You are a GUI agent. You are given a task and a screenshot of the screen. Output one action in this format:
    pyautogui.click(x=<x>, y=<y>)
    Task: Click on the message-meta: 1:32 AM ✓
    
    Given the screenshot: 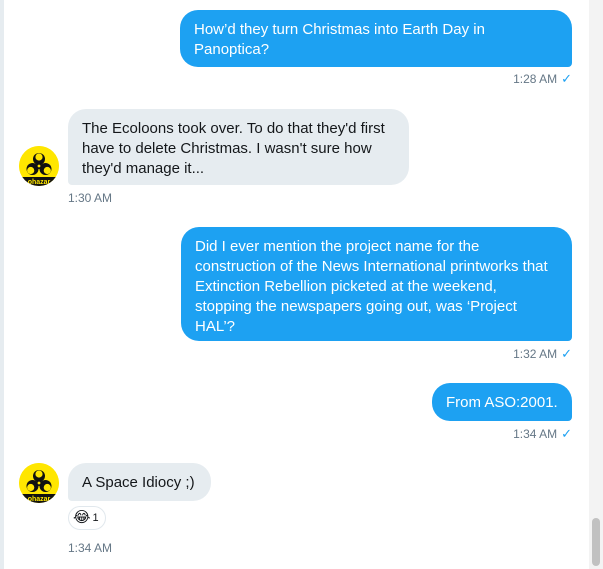 What is the action you would take?
    pyautogui.click(x=542, y=354)
    